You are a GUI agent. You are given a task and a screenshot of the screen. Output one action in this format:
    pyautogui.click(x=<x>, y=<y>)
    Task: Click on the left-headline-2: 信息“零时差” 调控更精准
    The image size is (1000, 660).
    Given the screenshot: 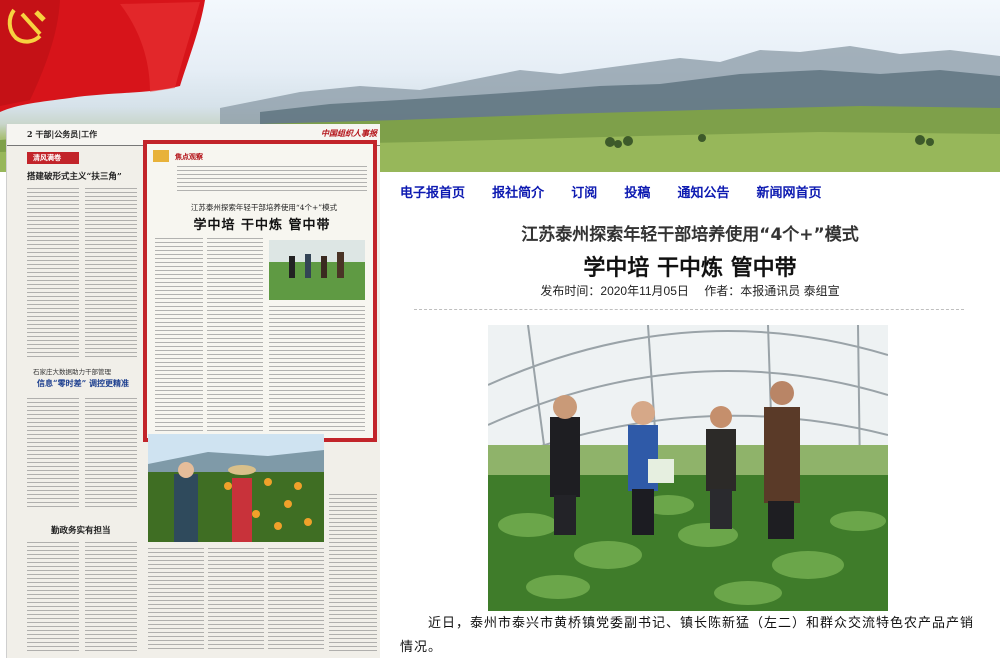 What is the action you would take?
    pyautogui.click(x=83, y=383)
    